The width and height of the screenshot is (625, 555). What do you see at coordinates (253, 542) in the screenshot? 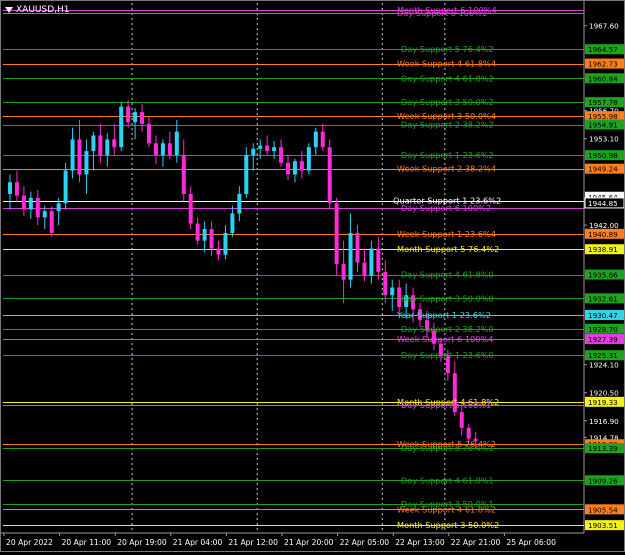
I see `time-axis-label: 21 Apr 12:00` at bounding box center [253, 542].